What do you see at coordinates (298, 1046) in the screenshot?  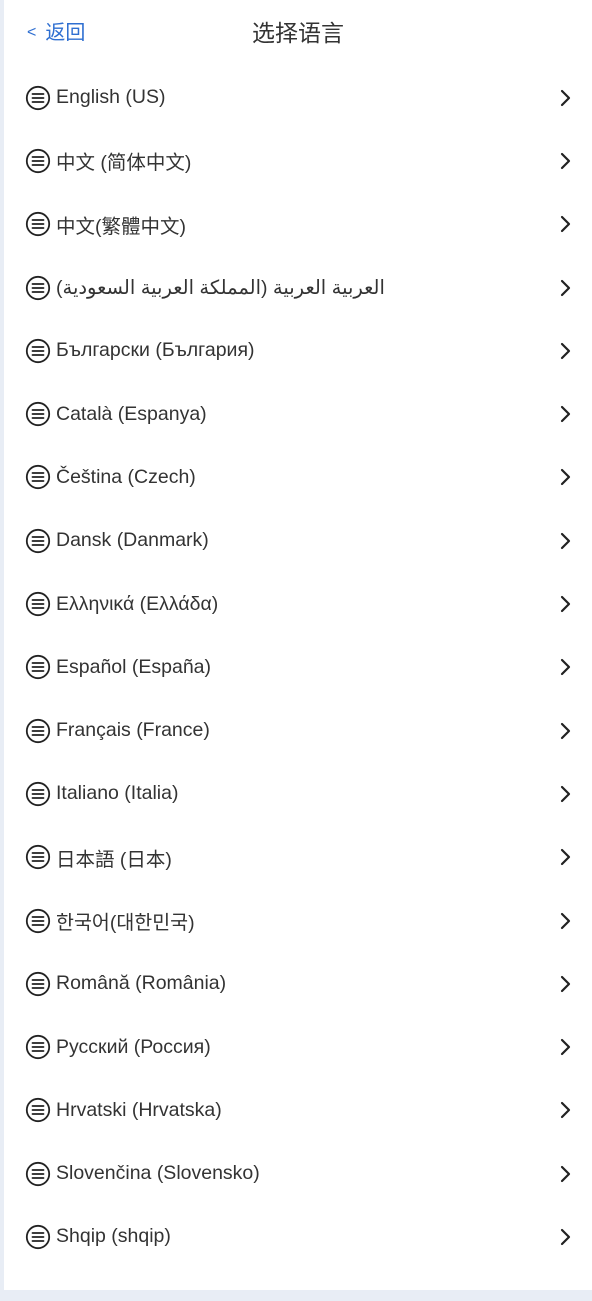 I see `language-item: Русский (Россия)` at bounding box center [298, 1046].